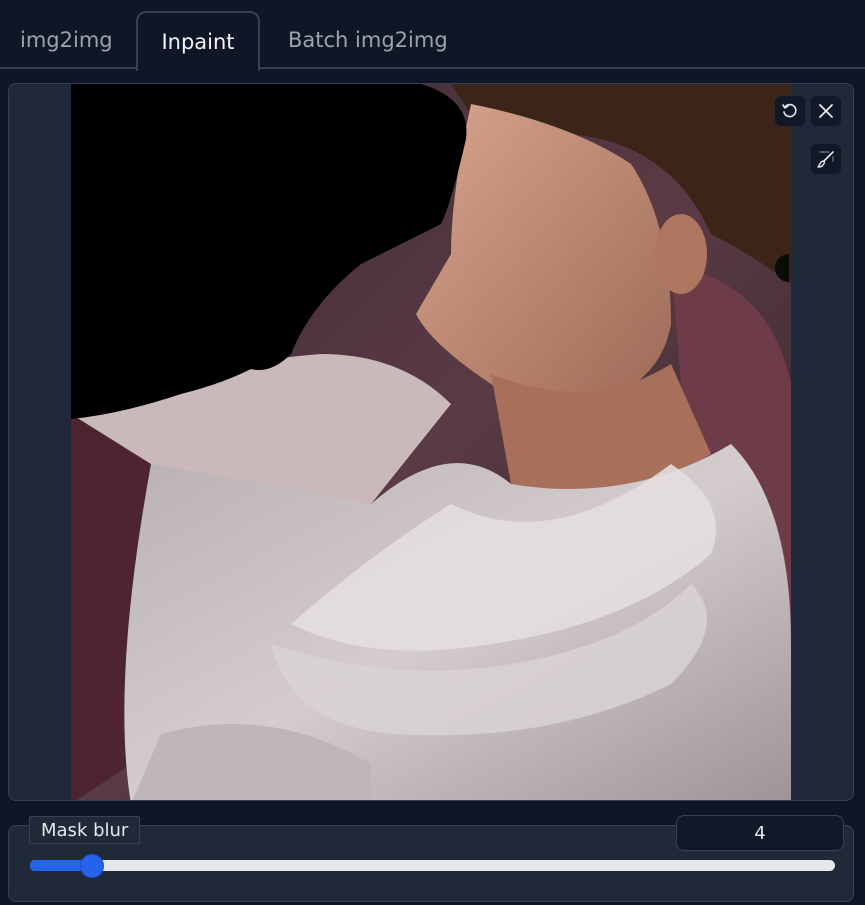 The image size is (865, 905). I want to click on tab-batch-img2img: Batch img2img, so click(368, 40).